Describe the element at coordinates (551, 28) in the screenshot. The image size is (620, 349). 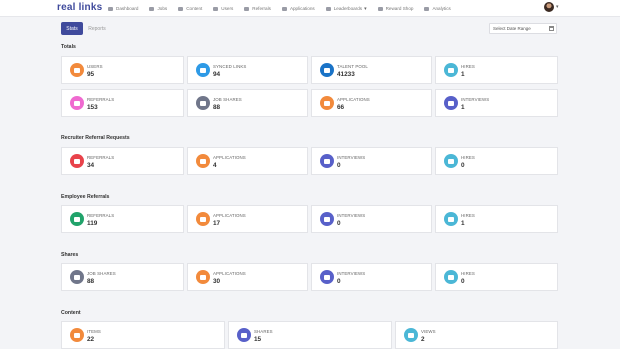
I see `calendar-icon` at that location.